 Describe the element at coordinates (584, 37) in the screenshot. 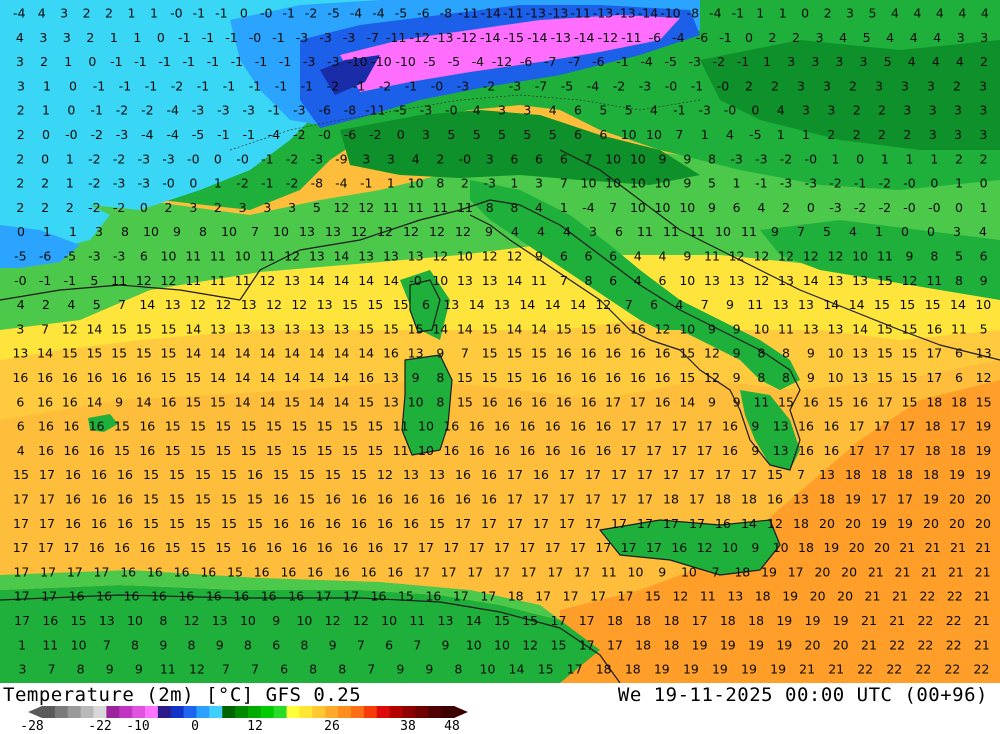

I see `temperature-value: -14` at that location.